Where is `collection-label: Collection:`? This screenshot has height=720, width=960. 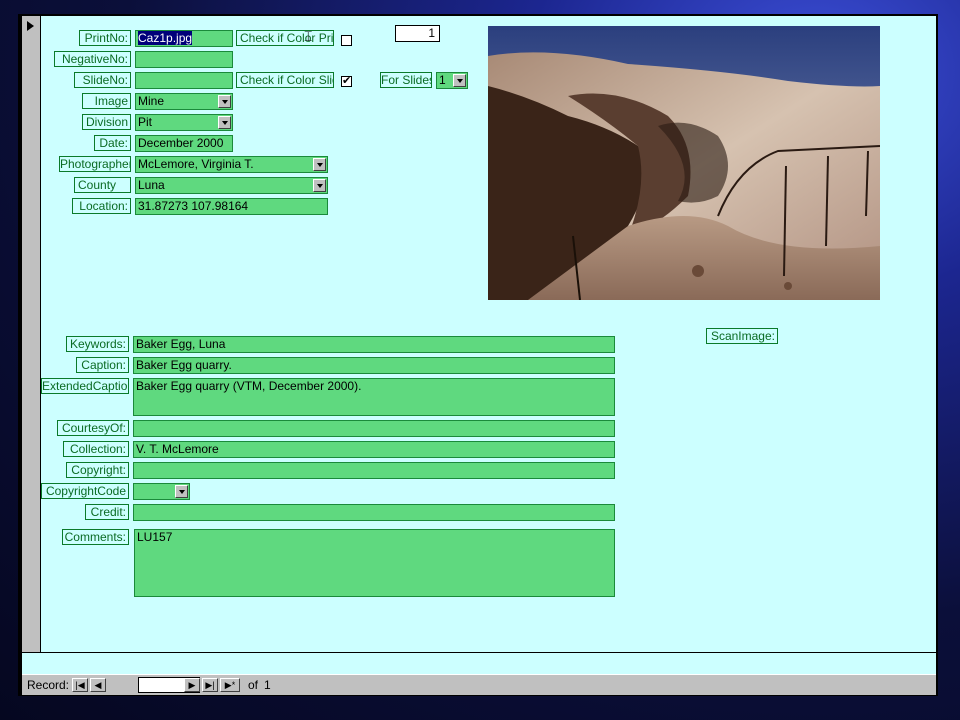
collection-label: Collection: is located at coordinates (96, 449).